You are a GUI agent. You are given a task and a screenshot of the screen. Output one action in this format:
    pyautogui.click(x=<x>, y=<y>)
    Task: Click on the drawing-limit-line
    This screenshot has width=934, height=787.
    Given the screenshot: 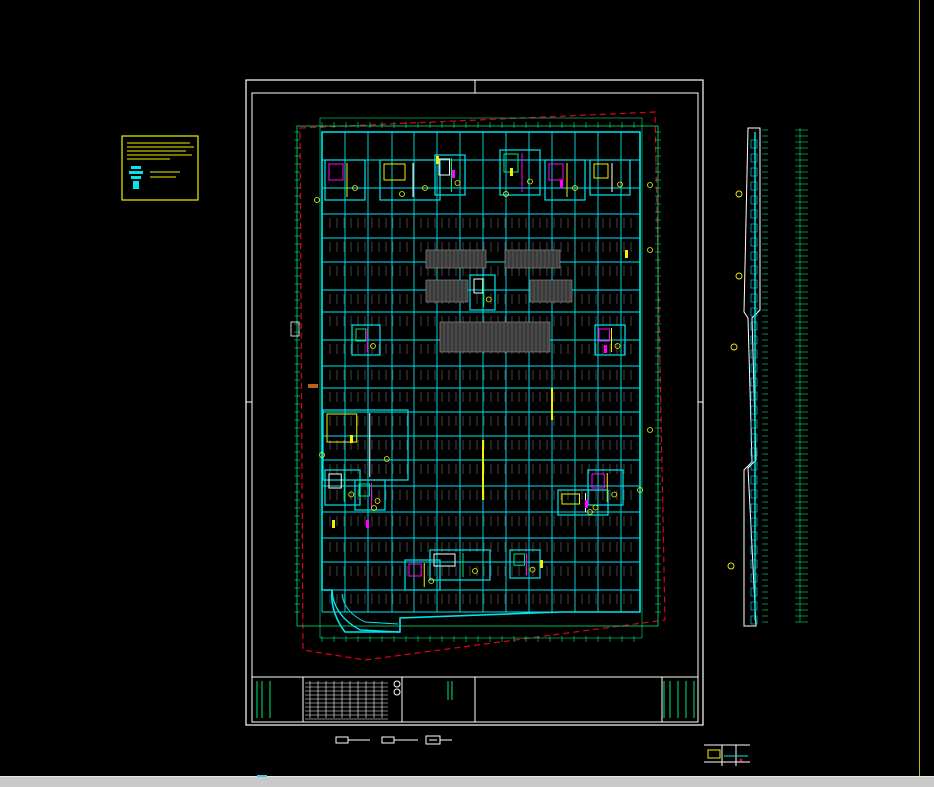 What is the action you would take?
    pyautogui.click(x=919, y=388)
    